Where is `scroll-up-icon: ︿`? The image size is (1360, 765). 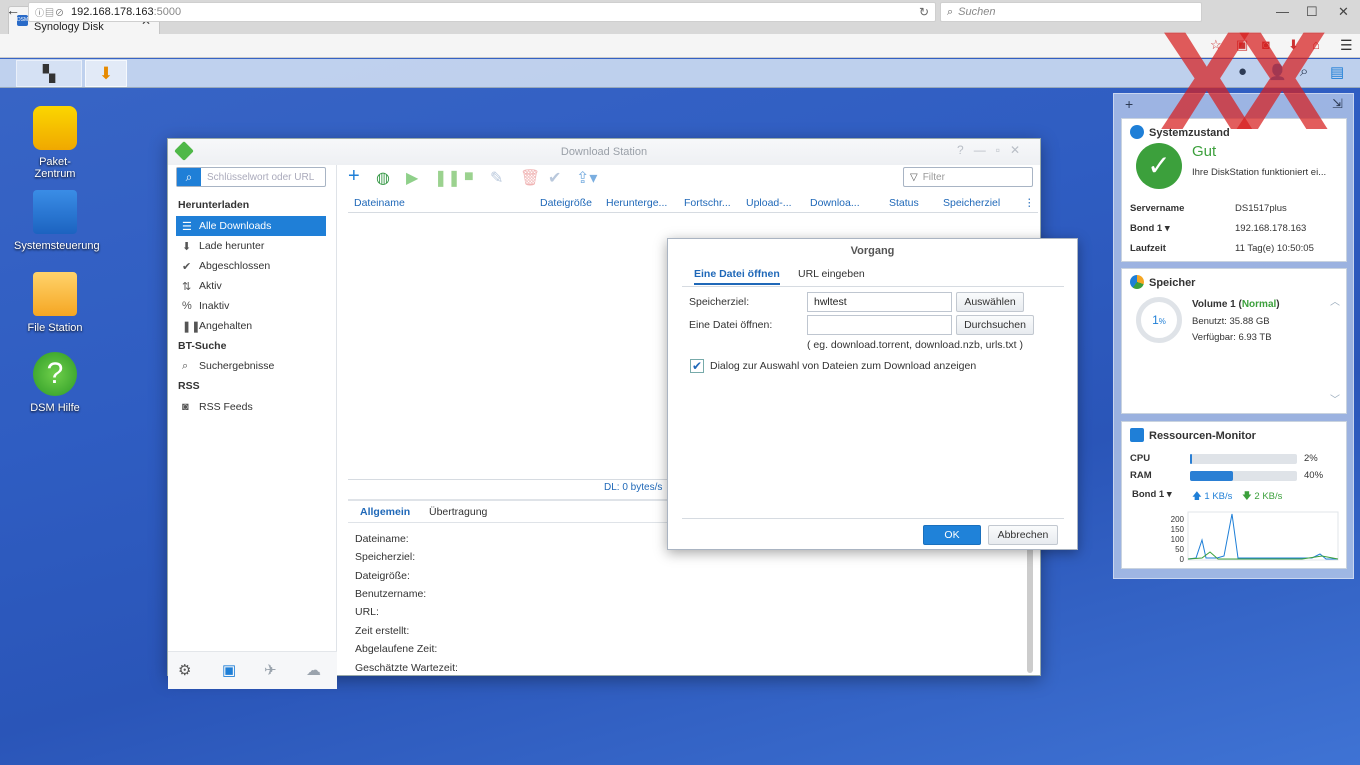 scroll-up-icon: ︿ is located at coordinates (1335, 300).